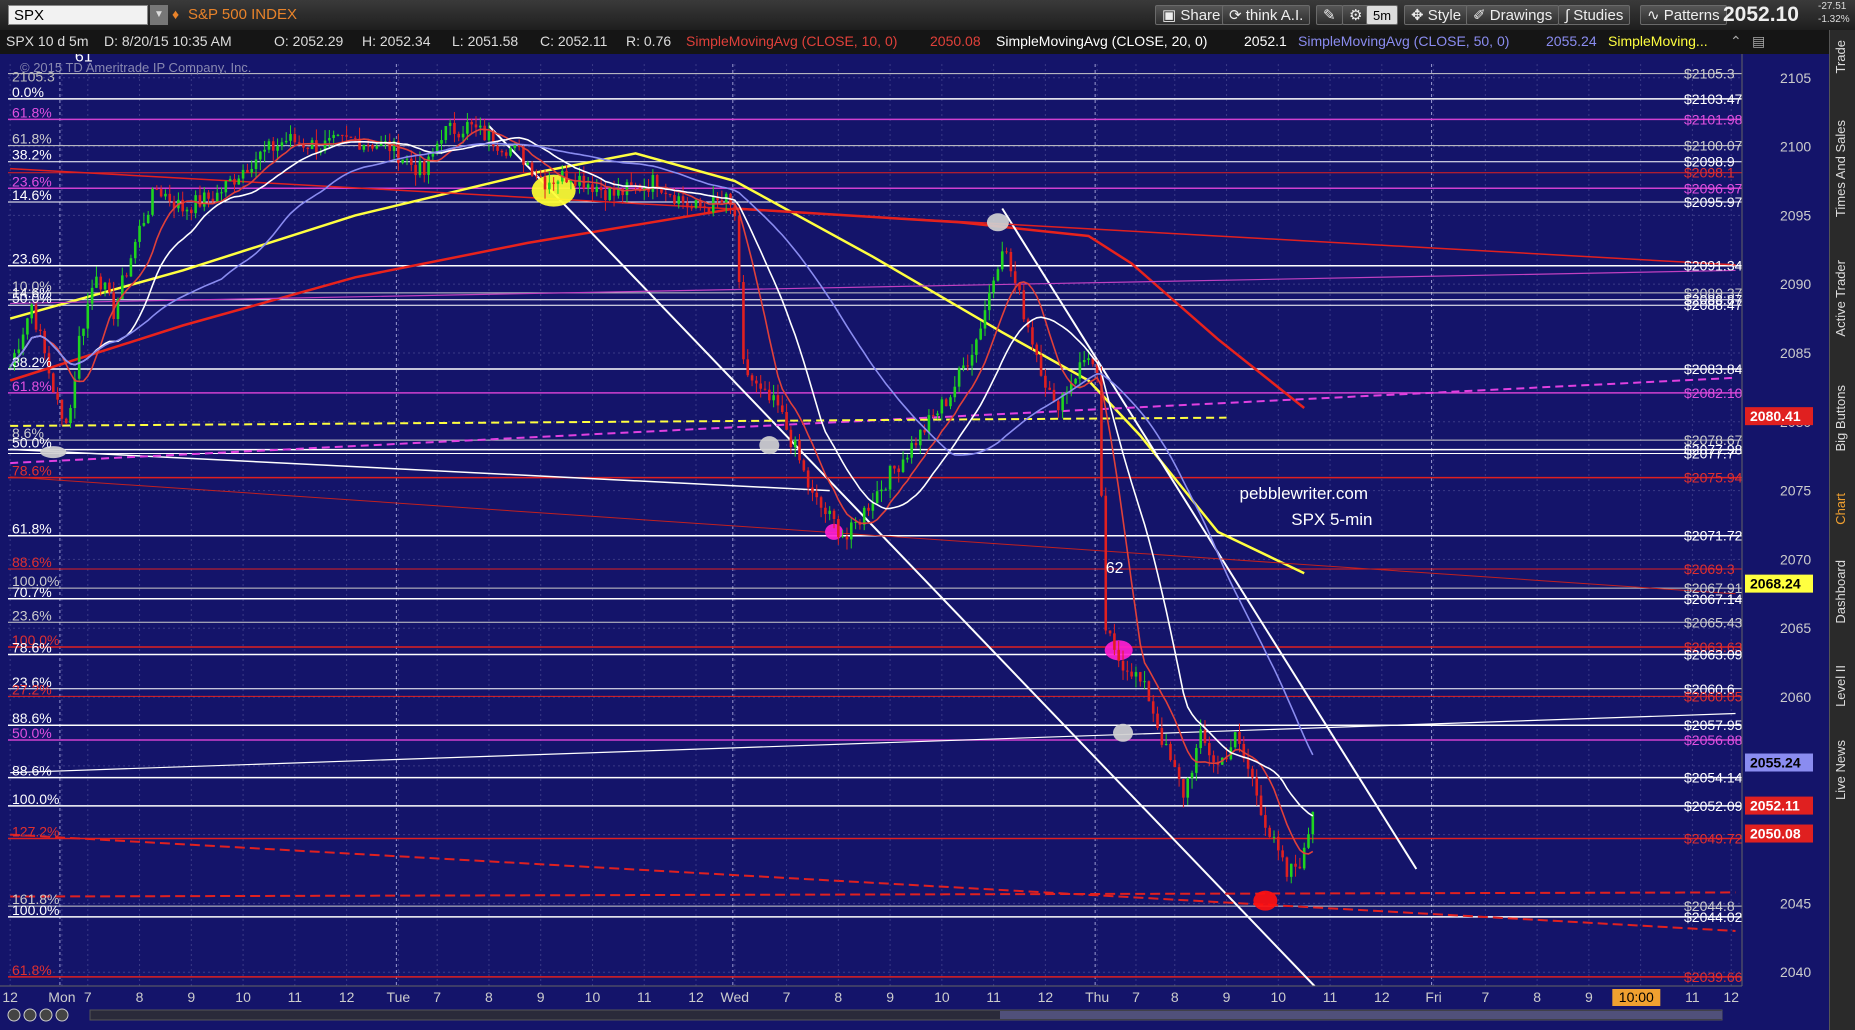  What do you see at coordinates (1097, 997) in the screenshot?
I see `time-tick-label: Thu` at bounding box center [1097, 997].